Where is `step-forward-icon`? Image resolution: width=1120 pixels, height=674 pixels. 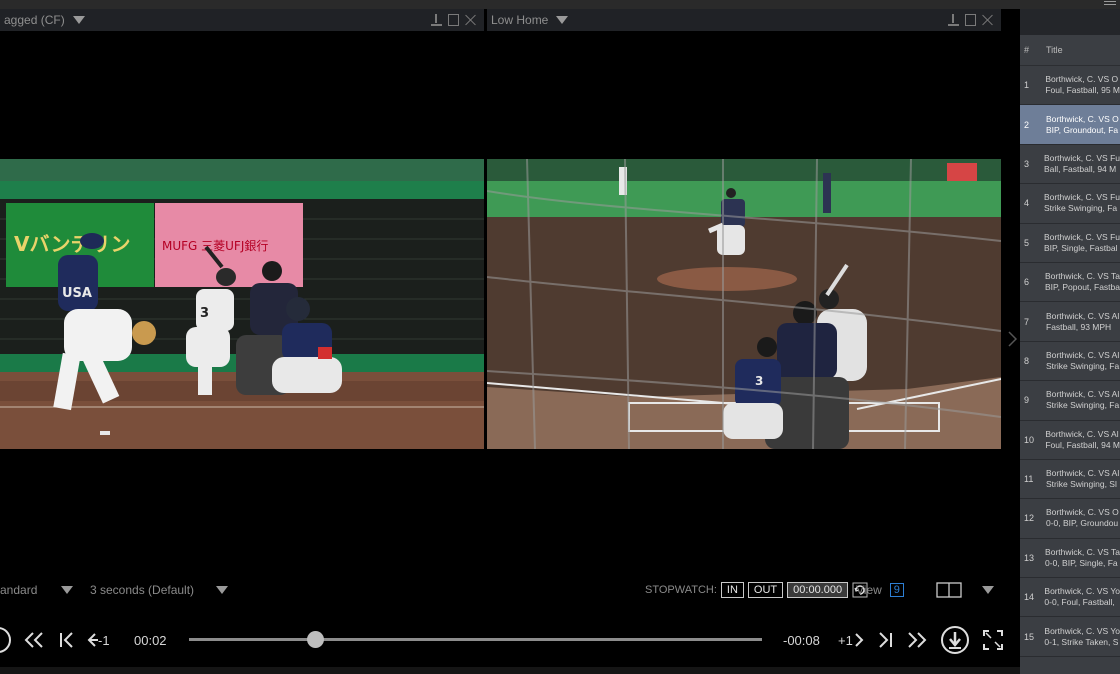 step-forward-icon is located at coordinates (859, 640).